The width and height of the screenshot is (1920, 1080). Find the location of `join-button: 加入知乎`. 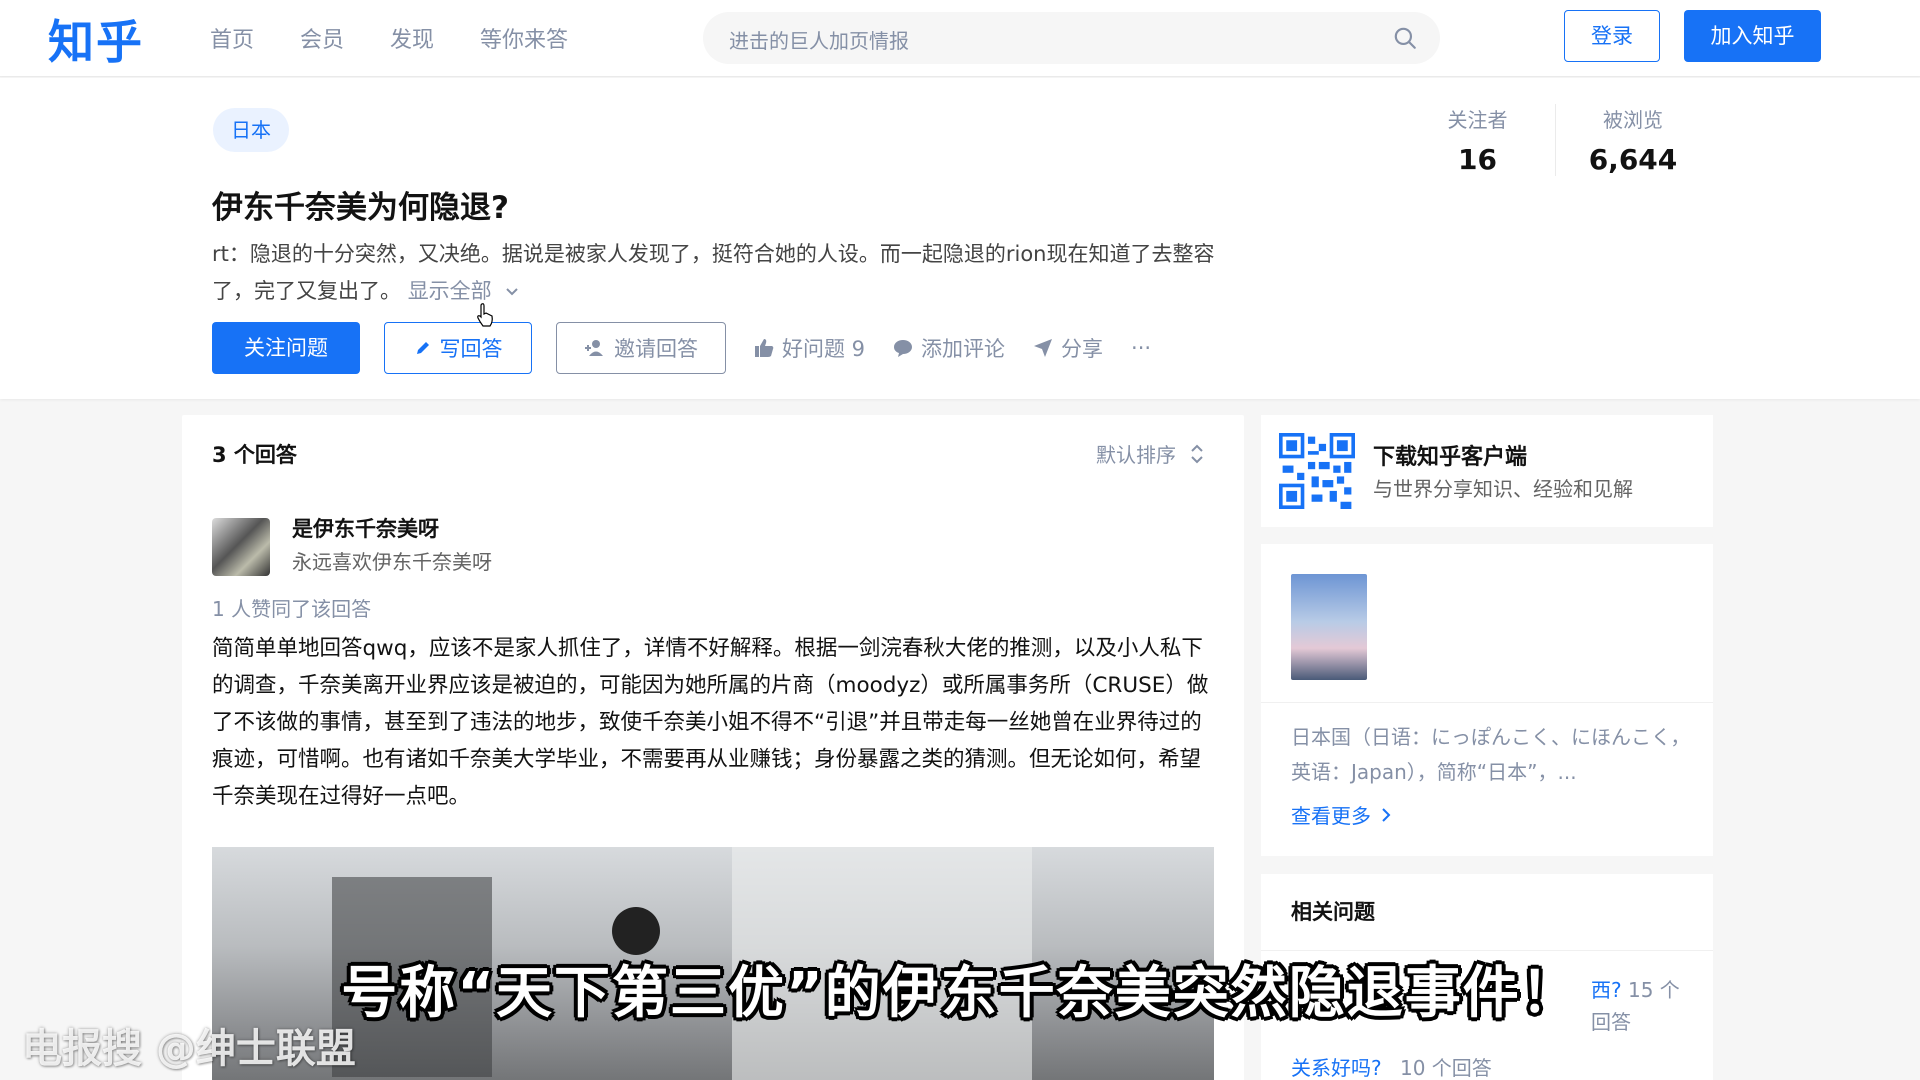

join-button: 加入知乎 is located at coordinates (1752, 36).